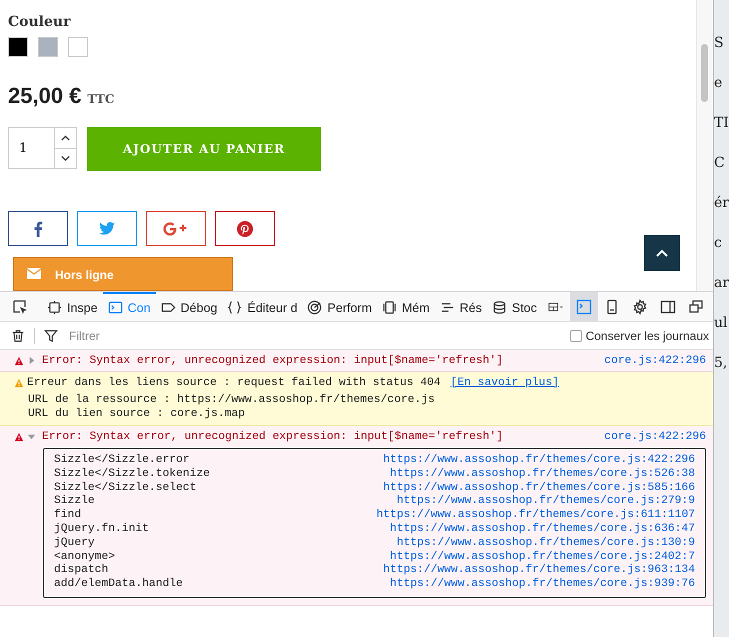 The width and height of the screenshot is (729, 637). What do you see at coordinates (647, 335) in the screenshot?
I see `checkbox-label: Conserver les journaux` at bounding box center [647, 335].